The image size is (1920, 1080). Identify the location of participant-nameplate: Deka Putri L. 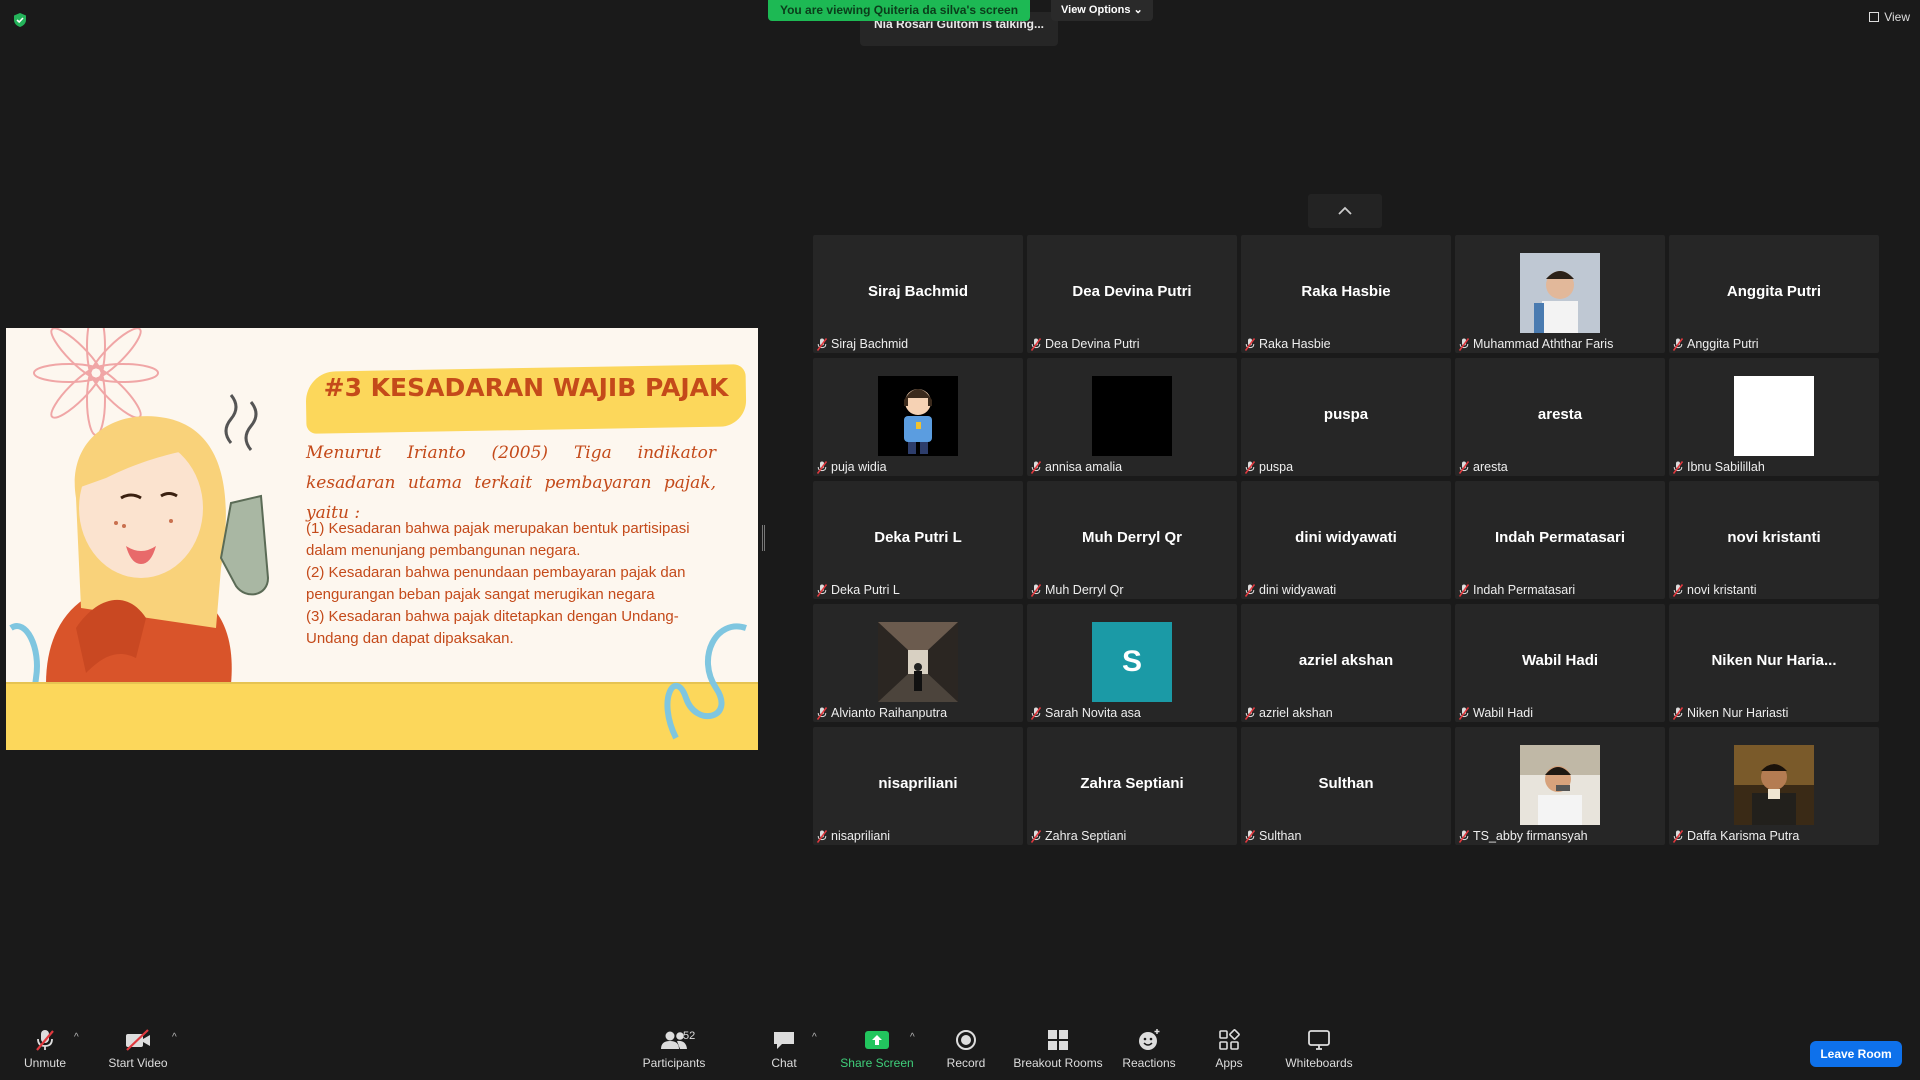
(858, 590).